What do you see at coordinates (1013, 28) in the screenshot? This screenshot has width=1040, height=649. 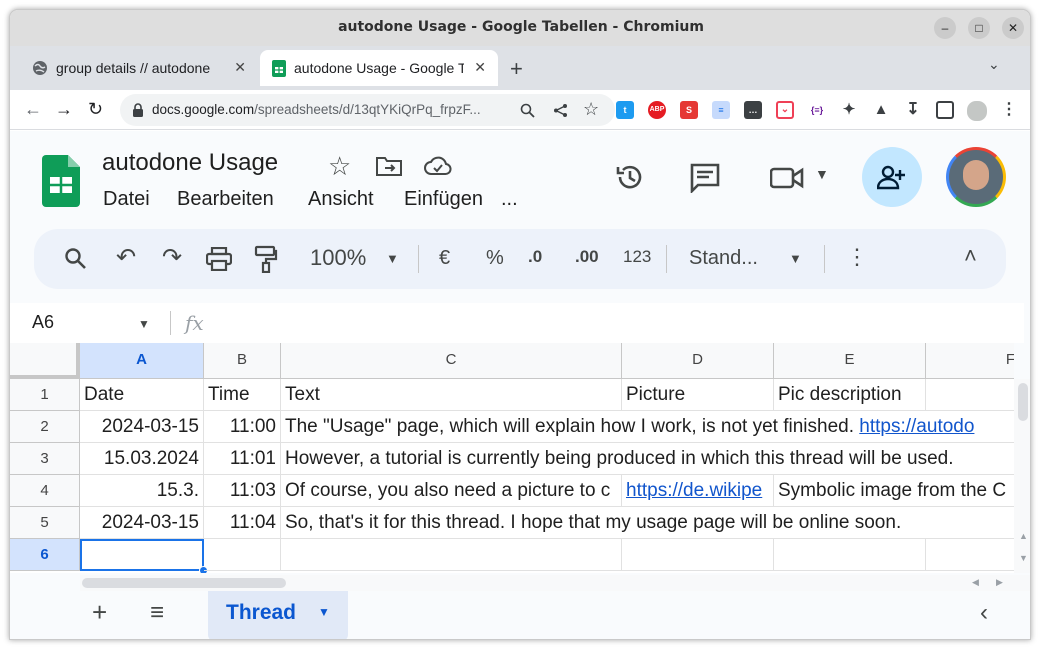 I see `close-window-button: ✕` at bounding box center [1013, 28].